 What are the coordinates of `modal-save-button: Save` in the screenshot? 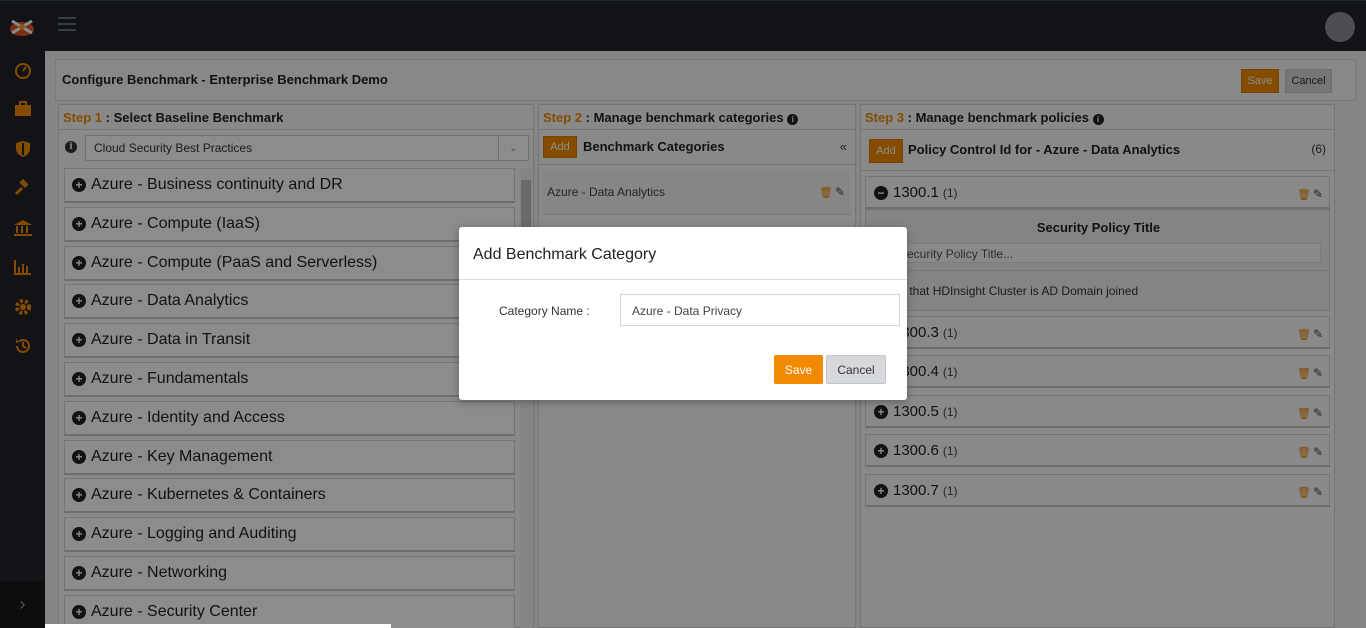 It's located at (798, 369).